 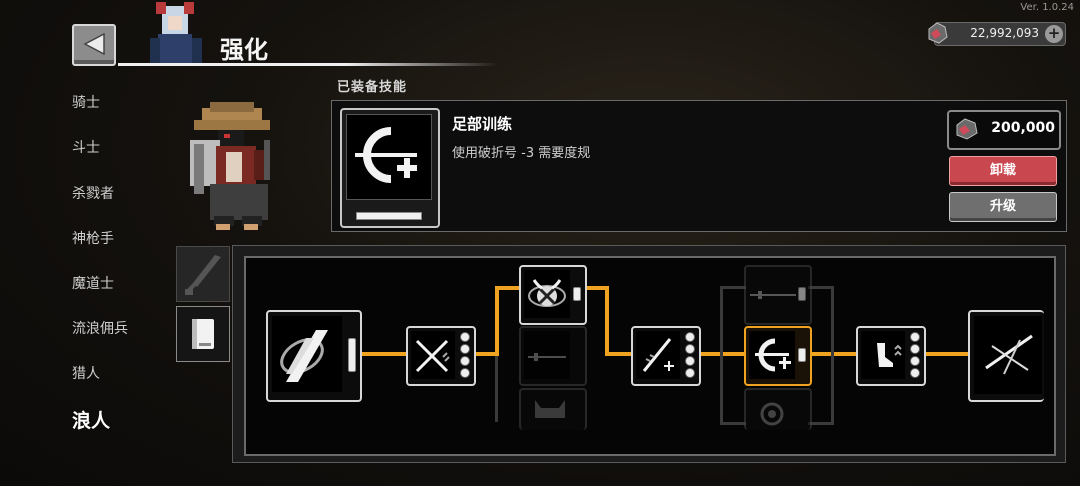 I want to click on equipped-skill-label: 已装备技能, so click(x=372, y=87).